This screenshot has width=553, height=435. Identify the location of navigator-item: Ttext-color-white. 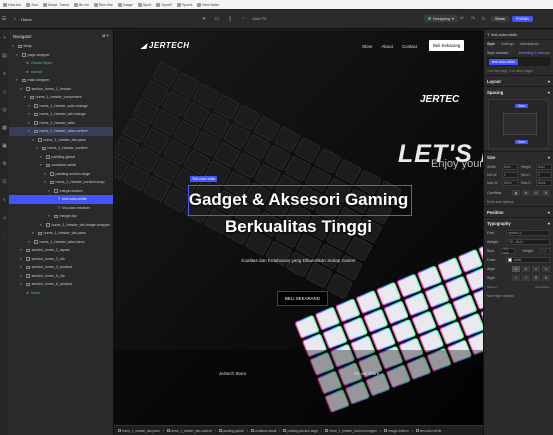
(61, 199).